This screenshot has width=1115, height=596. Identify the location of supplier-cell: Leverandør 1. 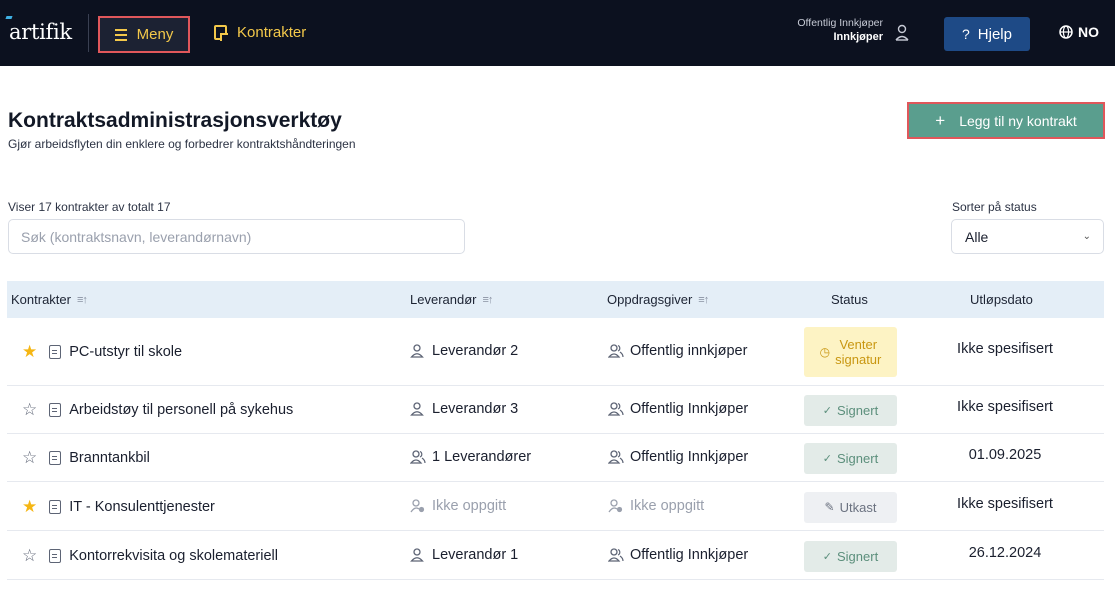
(464, 555).